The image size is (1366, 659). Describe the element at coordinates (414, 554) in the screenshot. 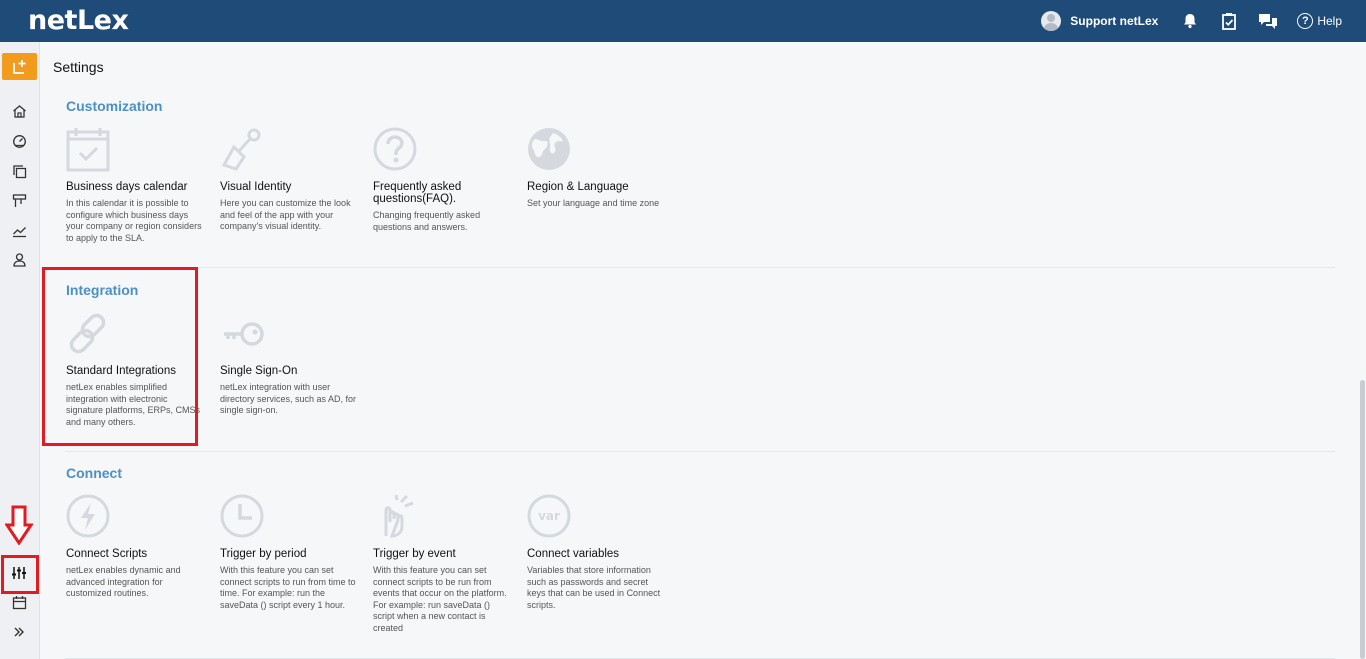

I see `card-title: Trigger by event` at that location.